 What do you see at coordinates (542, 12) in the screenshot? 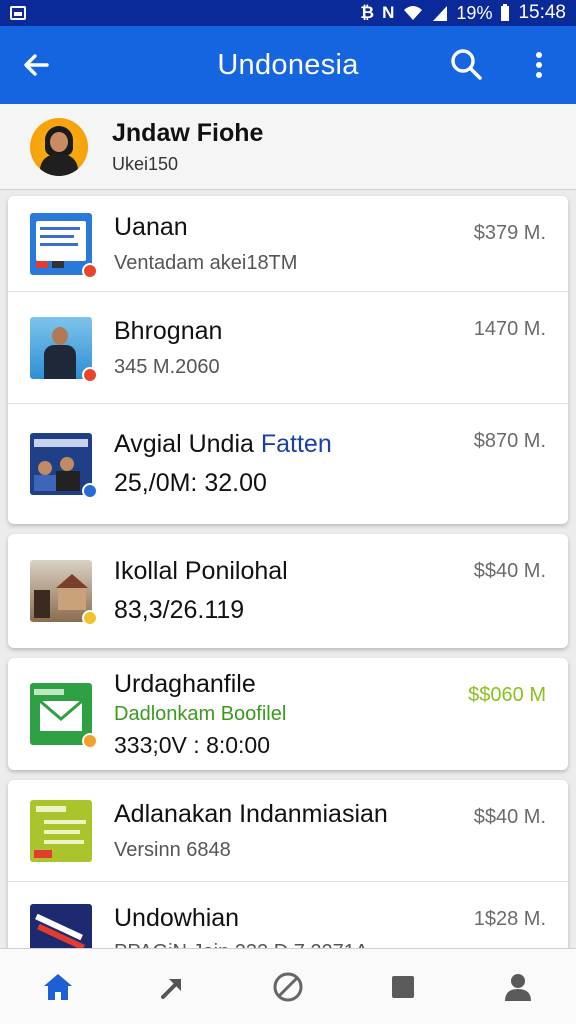
I see `clock: 15:48` at bounding box center [542, 12].